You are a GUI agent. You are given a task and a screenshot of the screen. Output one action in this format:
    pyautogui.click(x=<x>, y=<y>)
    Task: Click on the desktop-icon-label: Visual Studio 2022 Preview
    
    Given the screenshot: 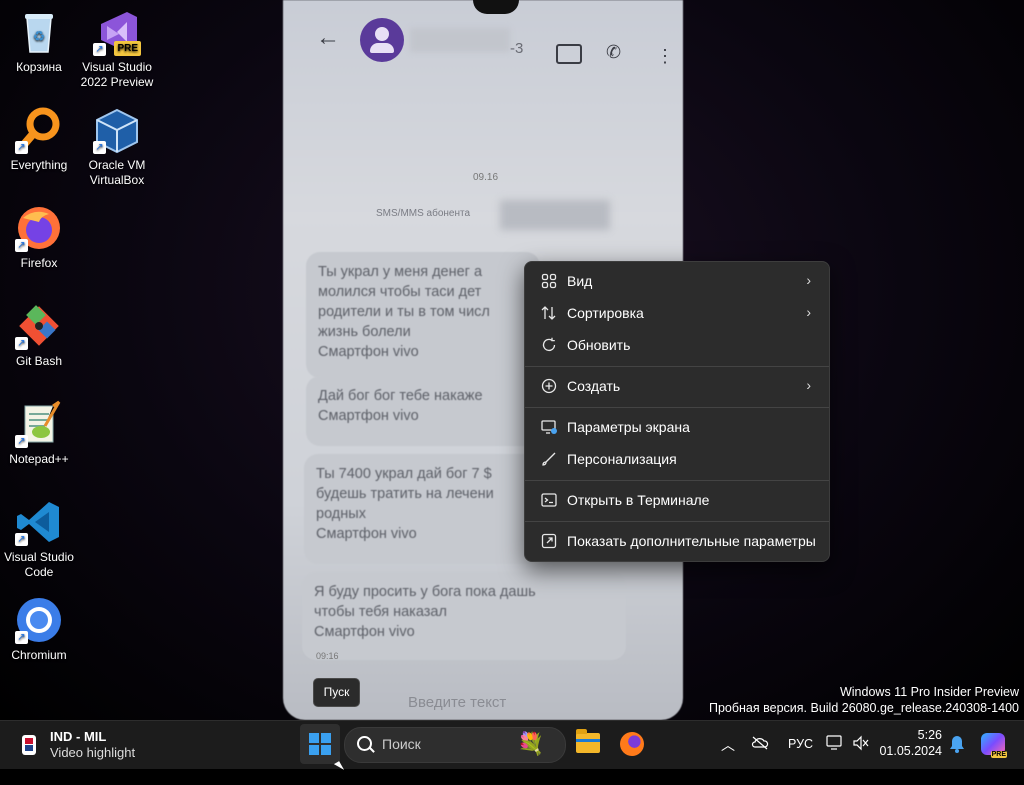 What is the action you would take?
    pyautogui.click(x=117, y=74)
    